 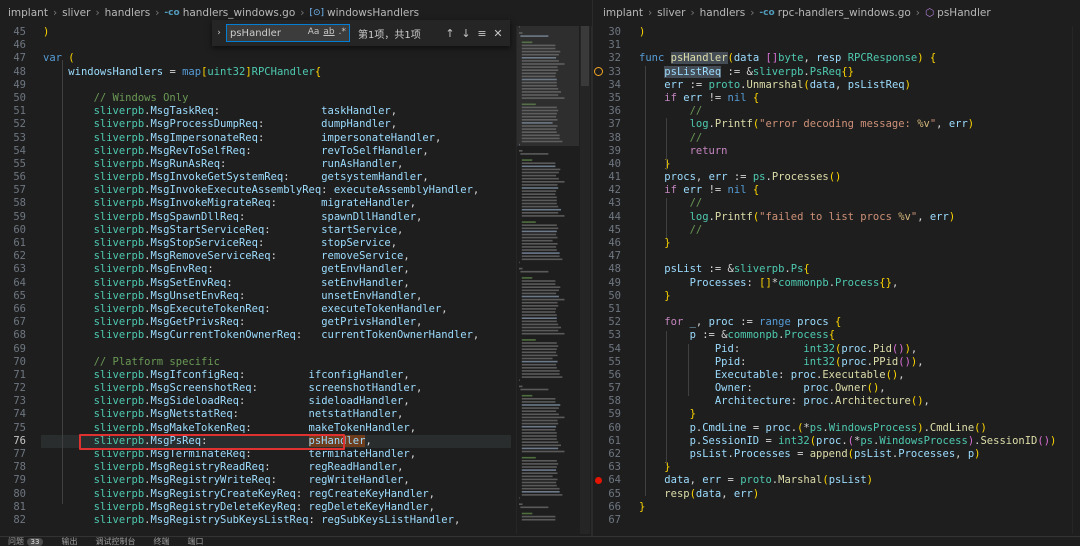 I want to click on code-line: 64 data, err = proto.Marshal(psList), so click(x=836, y=480).